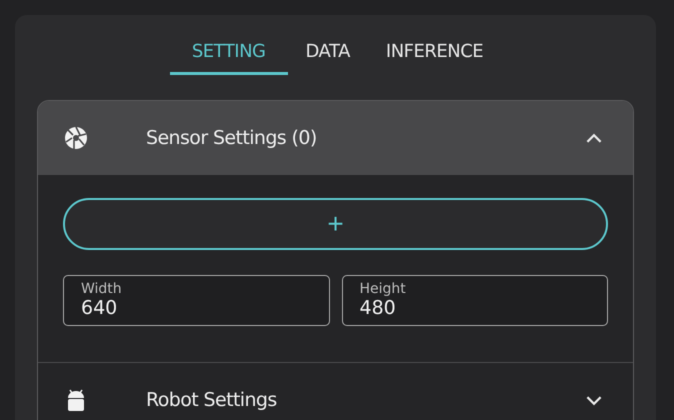 This screenshot has height=420, width=674. I want to click on chevron-up-icon, so click(594, 138).